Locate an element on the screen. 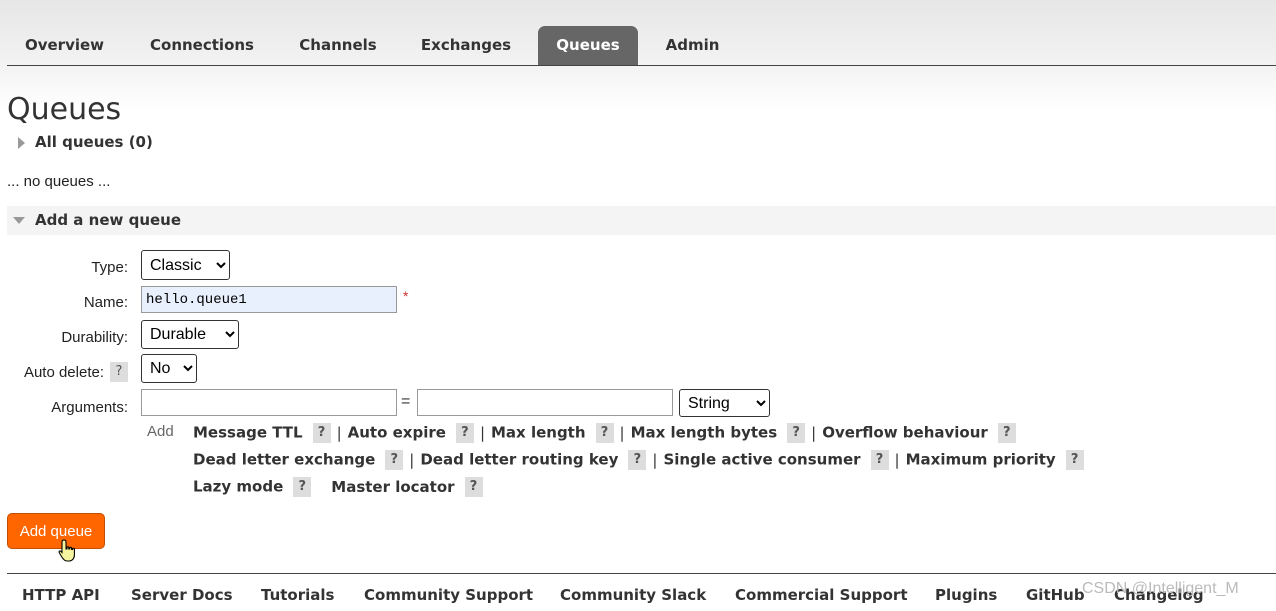  auto-delete-label: Auto delete: is located at coordinates (63, 372).